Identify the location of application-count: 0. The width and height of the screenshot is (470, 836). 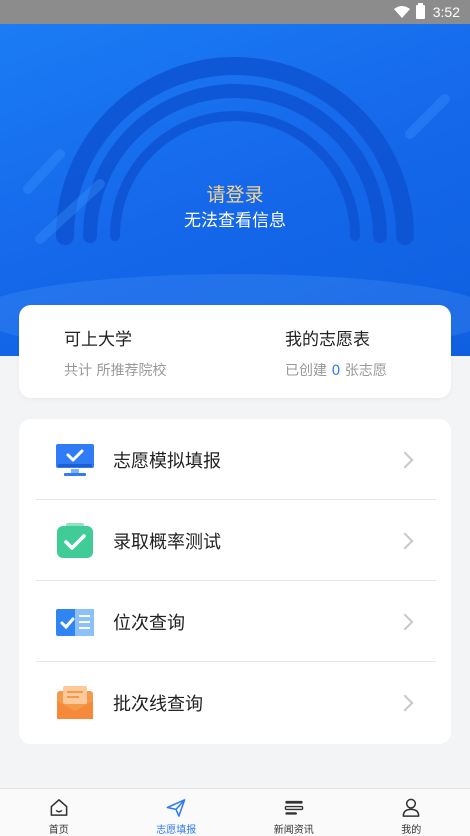
(336, 371).